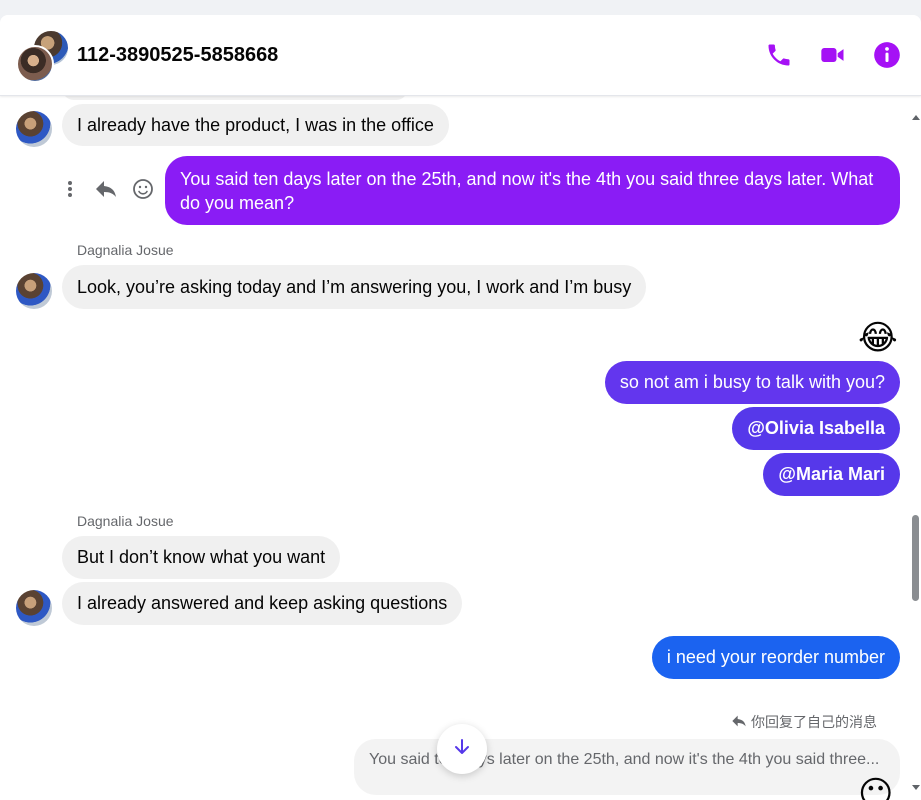 This screenshot has height=800, width=921. I want to click on arrow-down-icon, so click(462, 749).